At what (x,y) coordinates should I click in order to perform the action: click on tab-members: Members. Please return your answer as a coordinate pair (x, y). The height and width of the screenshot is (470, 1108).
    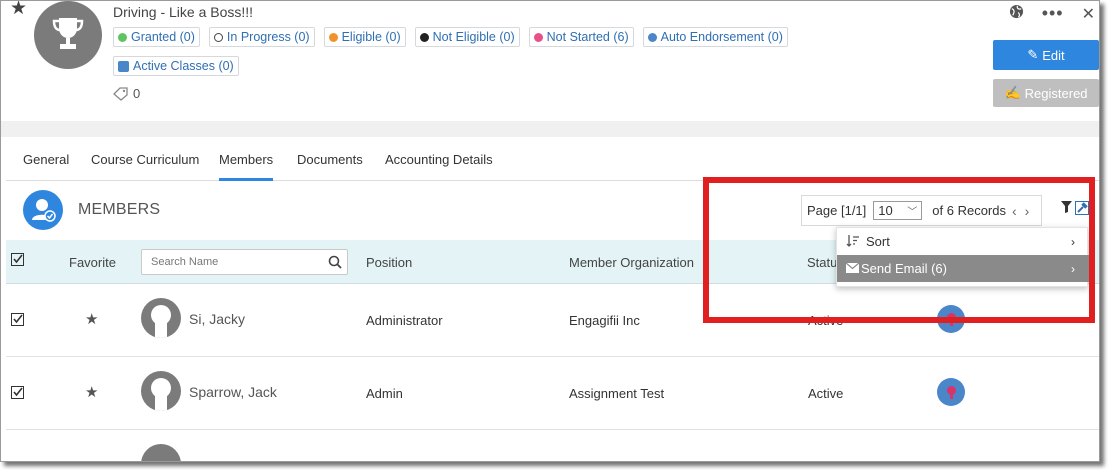
    Looking at the image, I should click on (246, 166).